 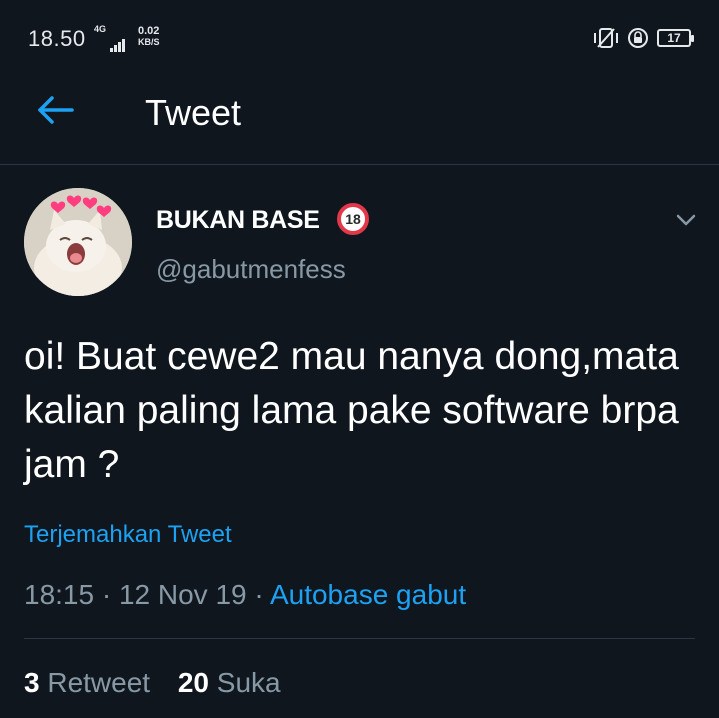 I want to click on speed-unit: KB/S, so click(x=149, y=42).